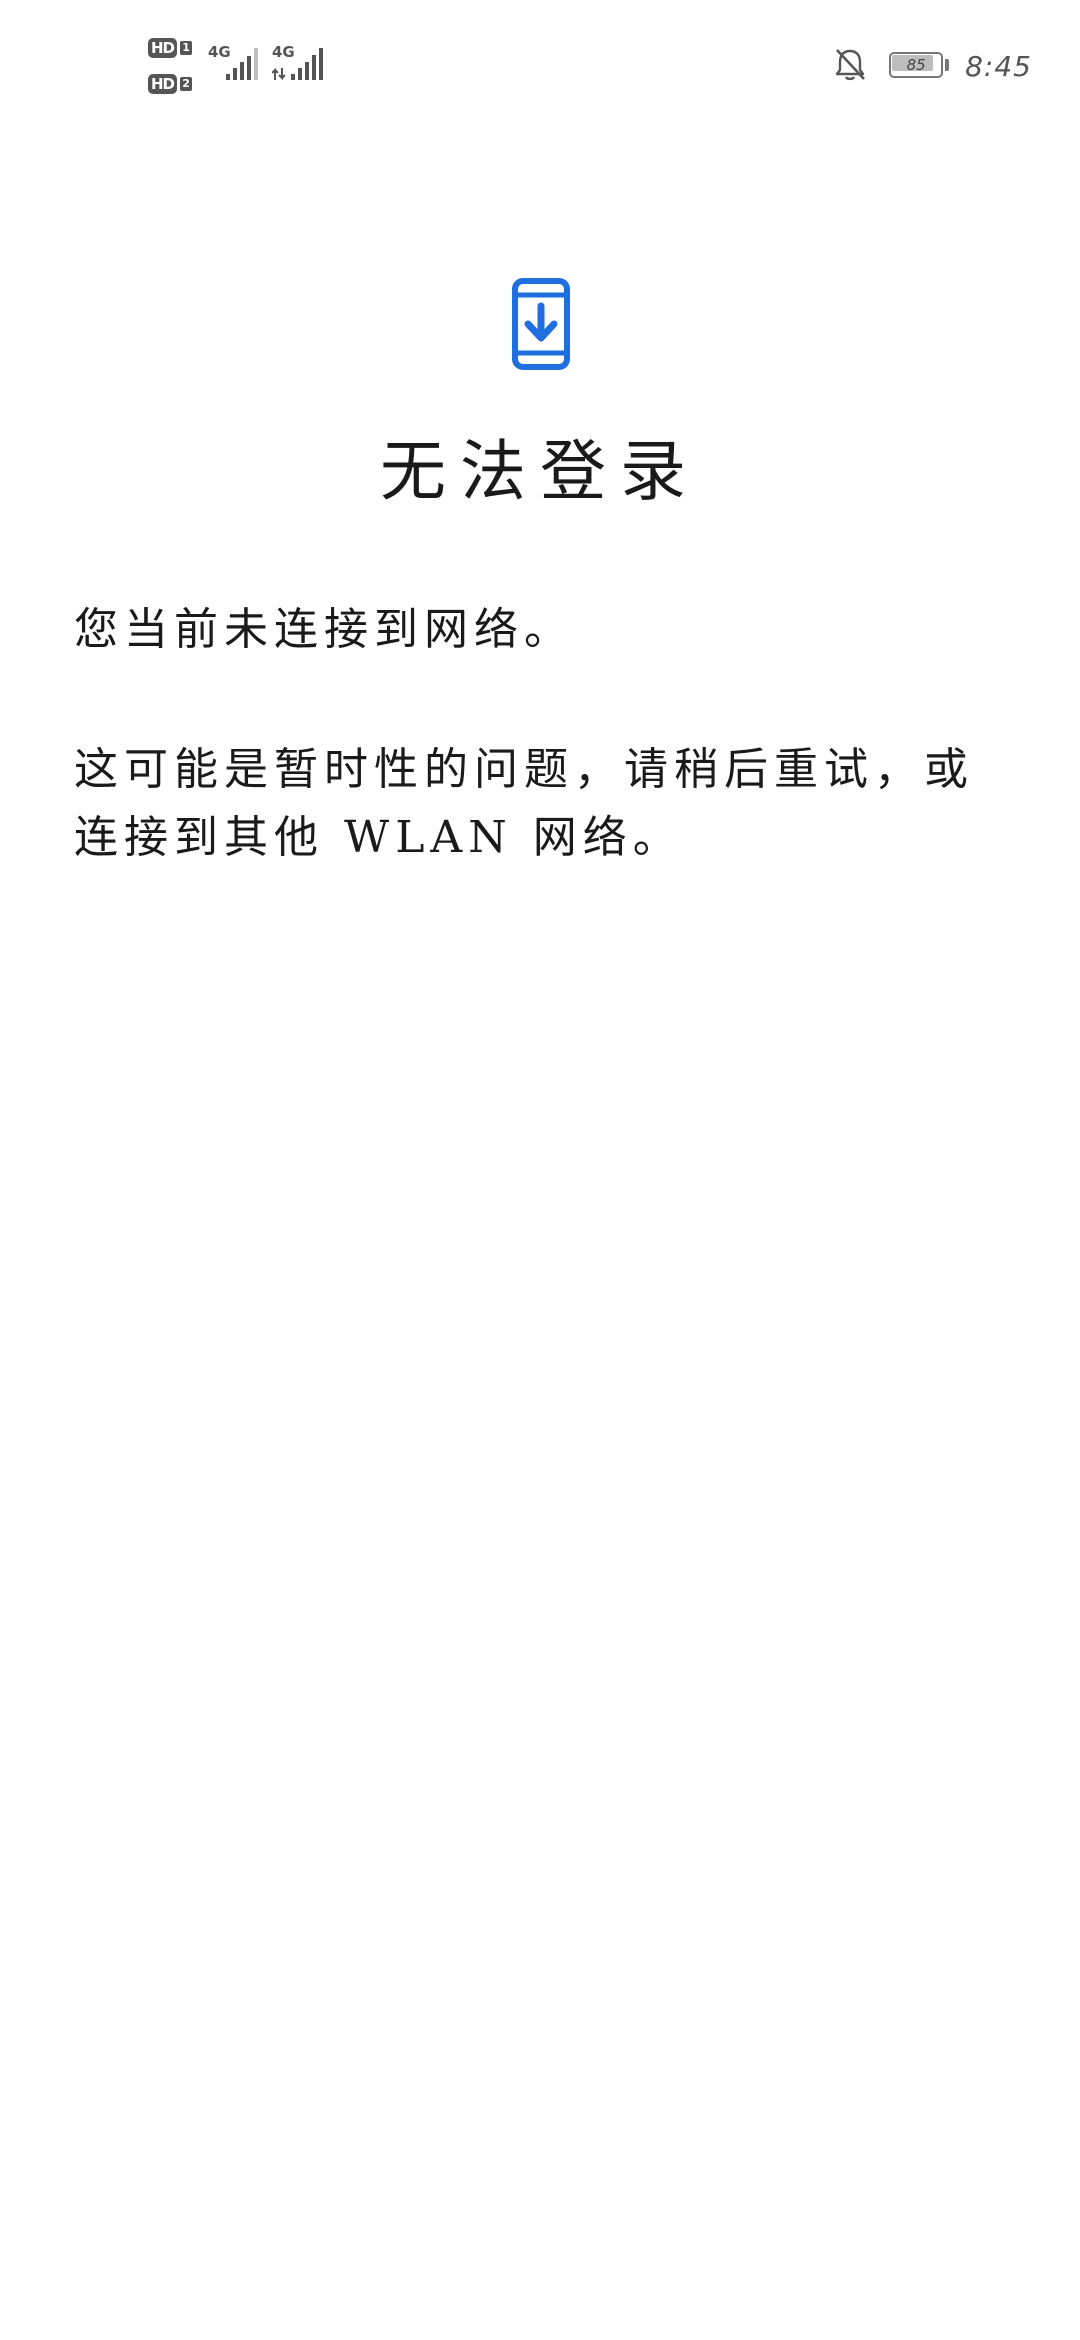 This screenshot has height=2340, width=1080. Describe the element at coordinates (540, 471) in the screenshot. I see `page-title: 无法登录` at that location.